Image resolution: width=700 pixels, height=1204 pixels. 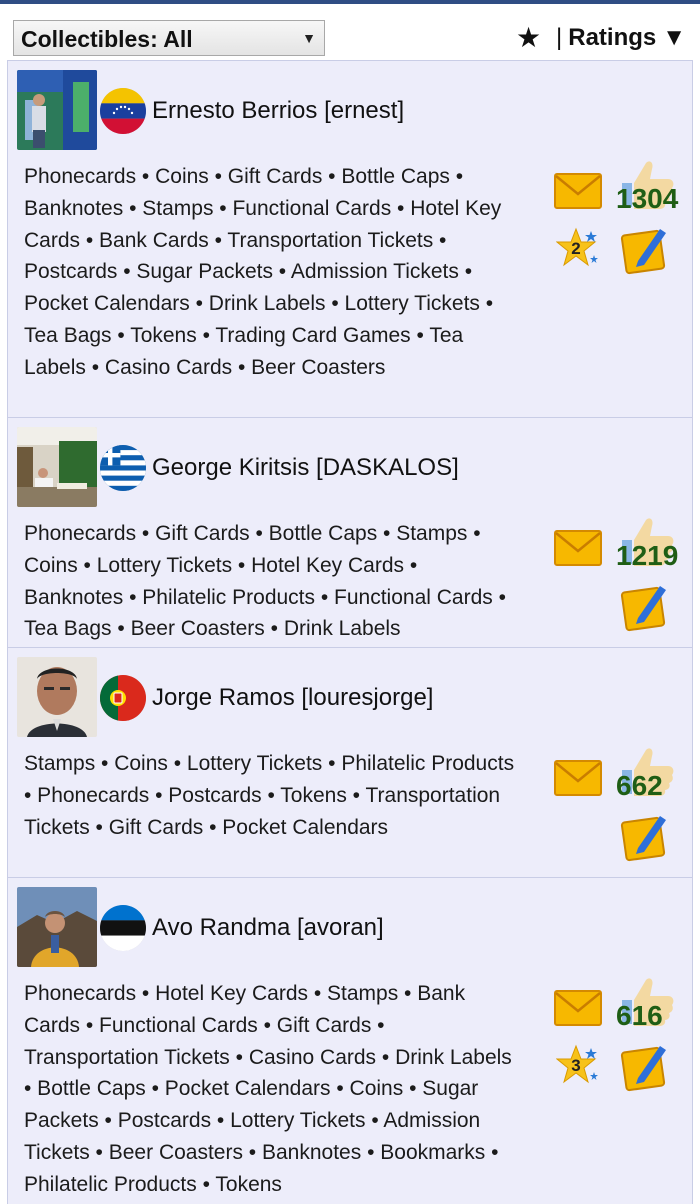 What do you see at coordinates (123, 698) in the screenshot?
I see `flag-portugal-icon` at bounding box center [123, 698].